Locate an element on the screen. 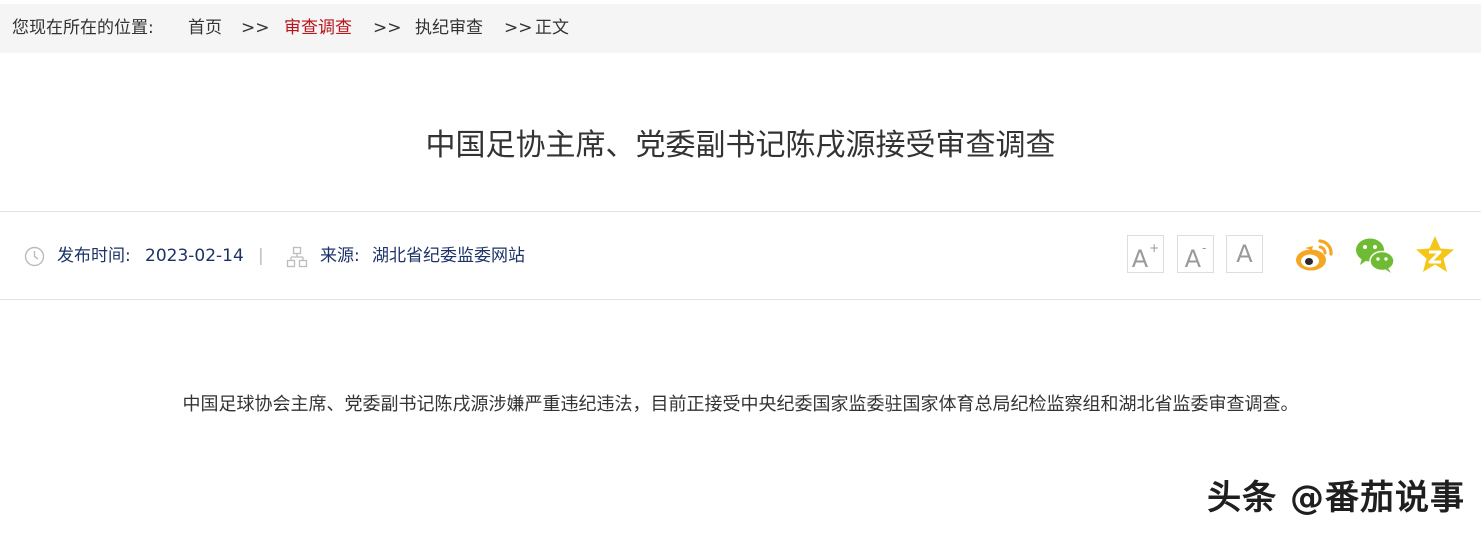  qzone-icon is located at coordinates (1435, 254).